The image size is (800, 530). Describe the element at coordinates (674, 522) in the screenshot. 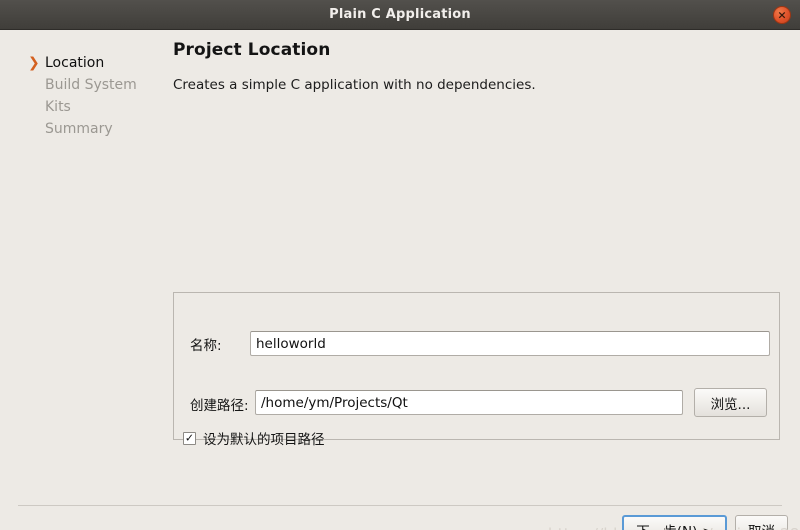

I see `next-button: 下一步(N) >` at that location.